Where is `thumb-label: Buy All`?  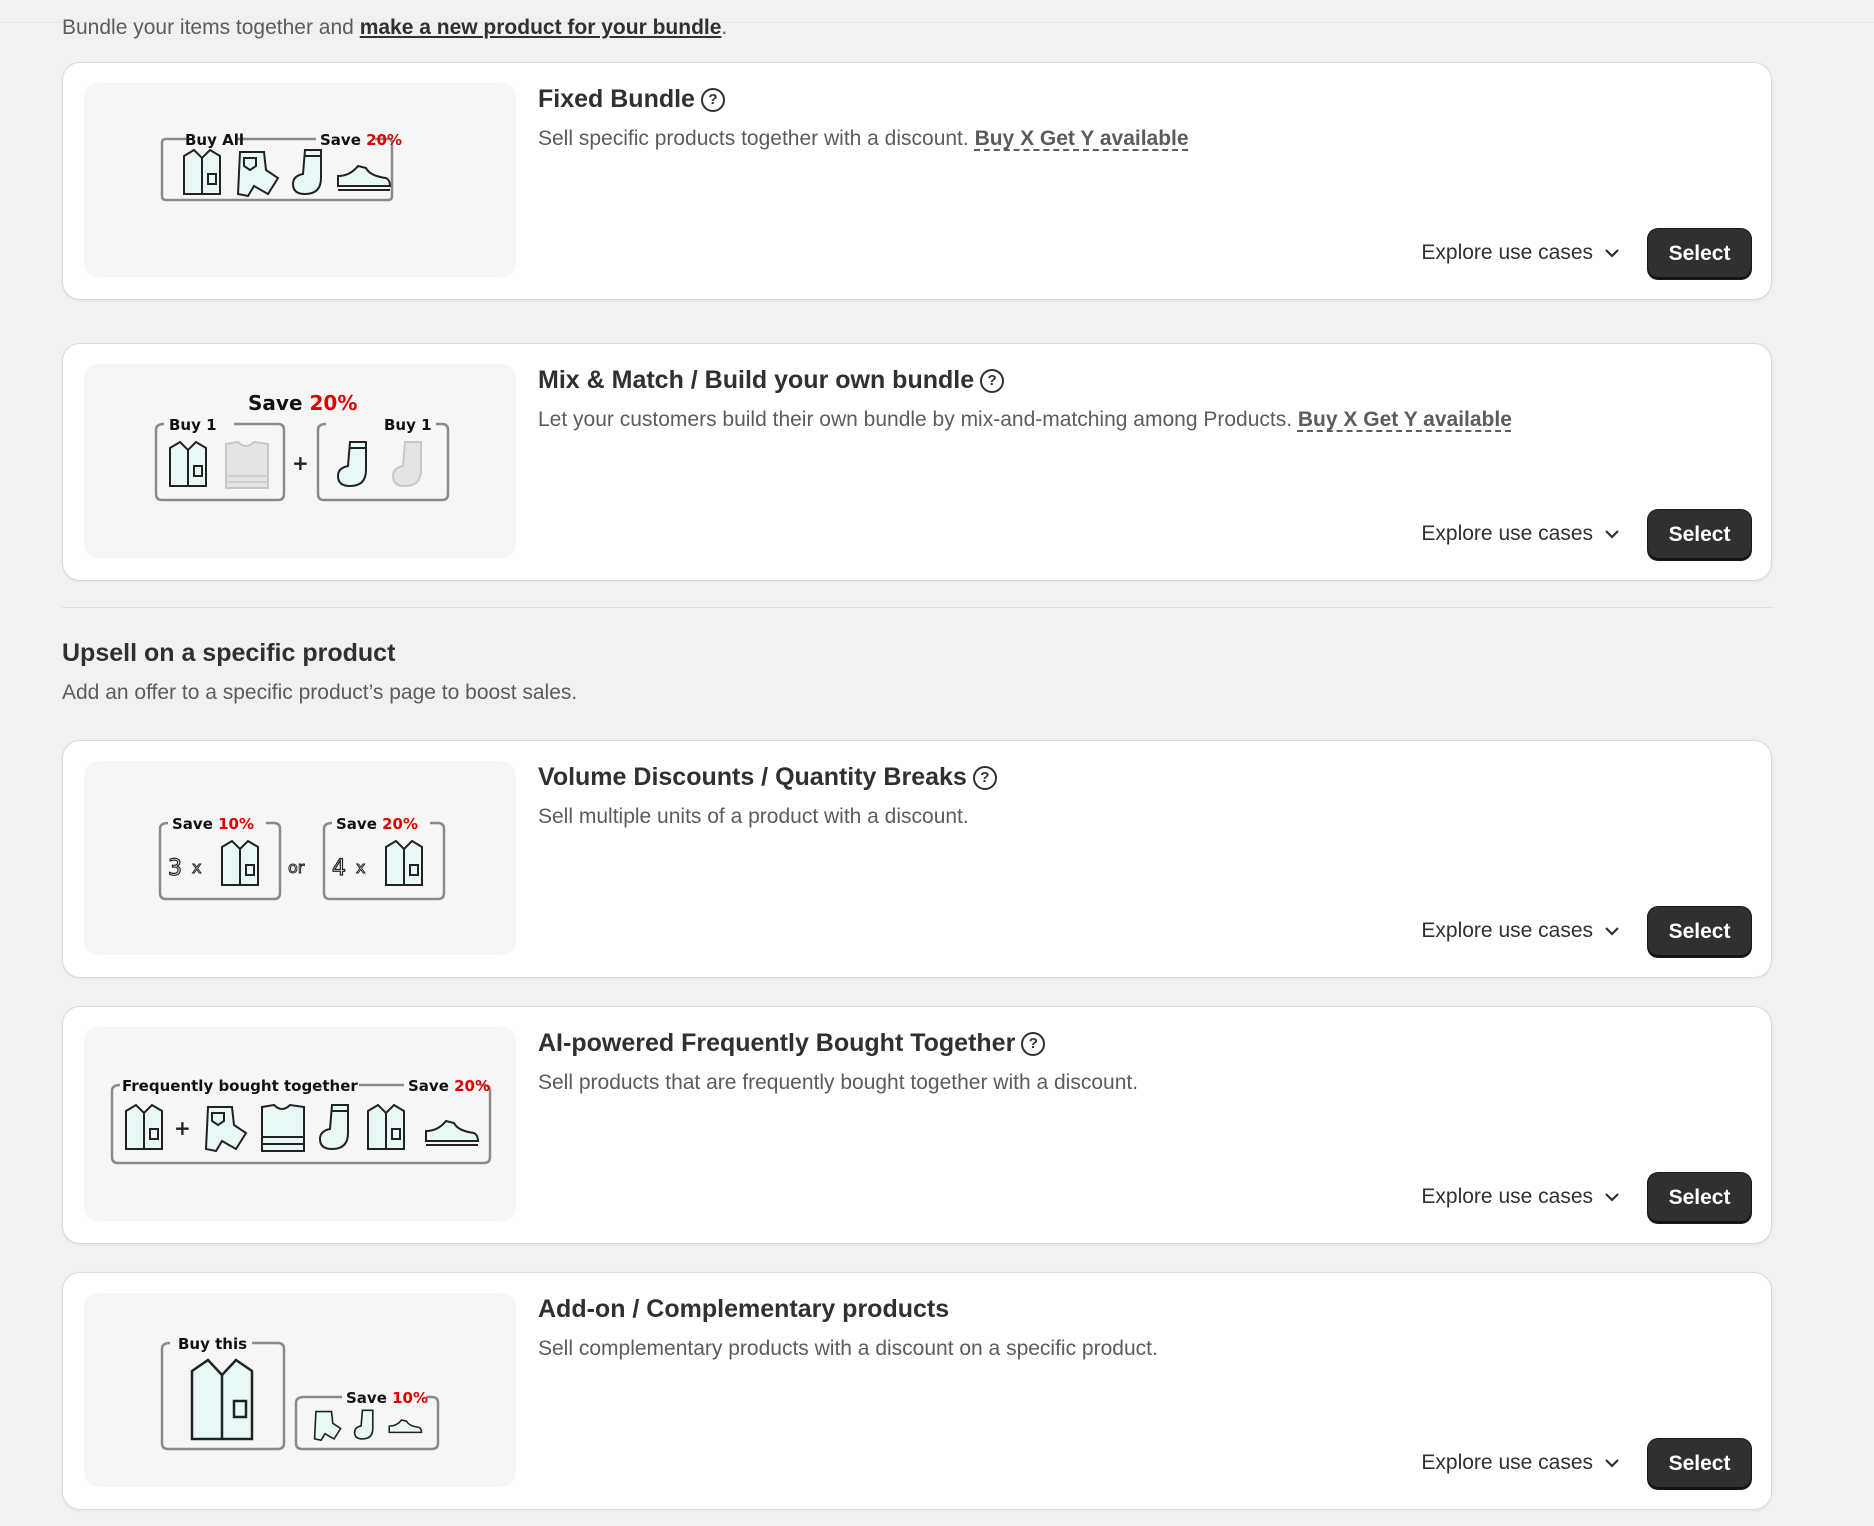
thumb-label: Buy All is located at coordinates (214, 140).